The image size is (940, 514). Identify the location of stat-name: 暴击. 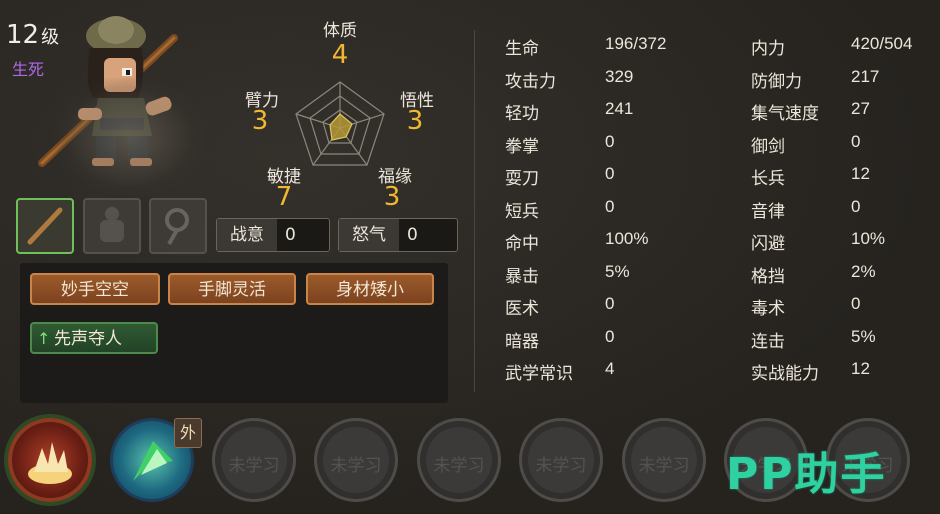
(522, 276).